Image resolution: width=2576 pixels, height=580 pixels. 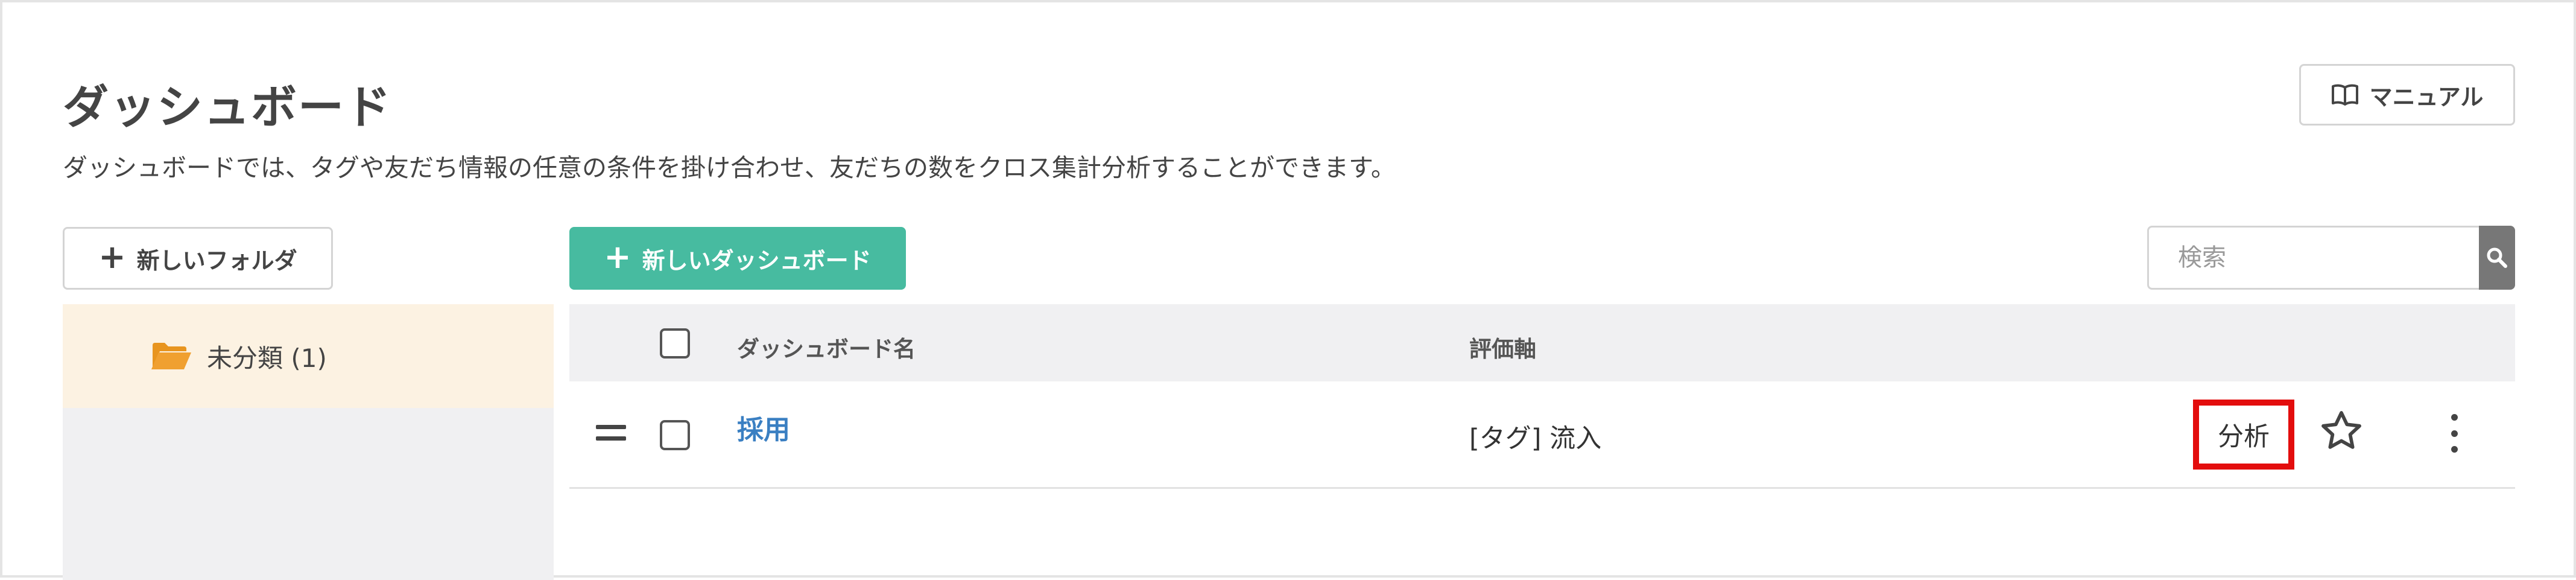 What do you see at coordinates (757, 260) in the screenshot?
I see `new-dashboard-label: 新しいダッシュボード` at bounding box center [757, 260].